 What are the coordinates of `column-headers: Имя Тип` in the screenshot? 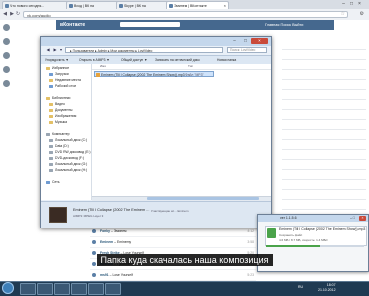 It's located at (181, 67).